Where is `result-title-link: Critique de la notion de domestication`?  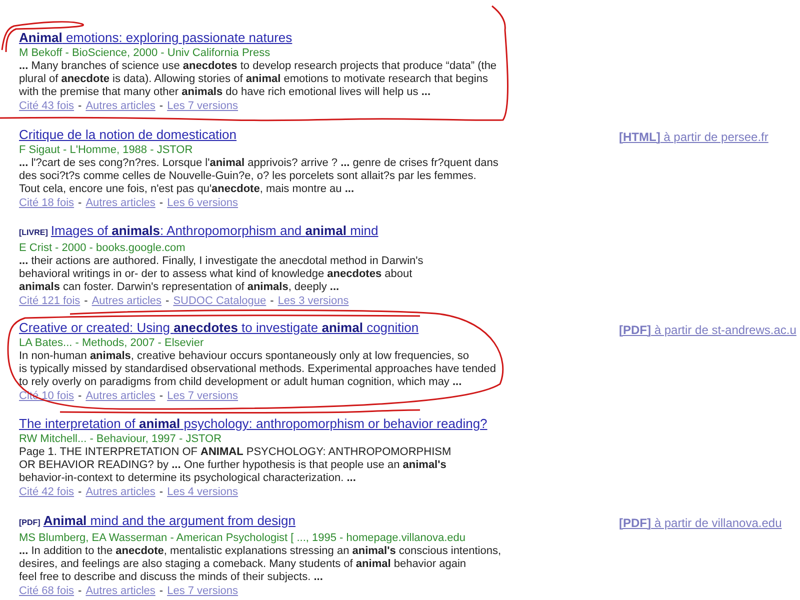
result-title-link: Critique de la notion de domestication is located at coordinates (128, 134).